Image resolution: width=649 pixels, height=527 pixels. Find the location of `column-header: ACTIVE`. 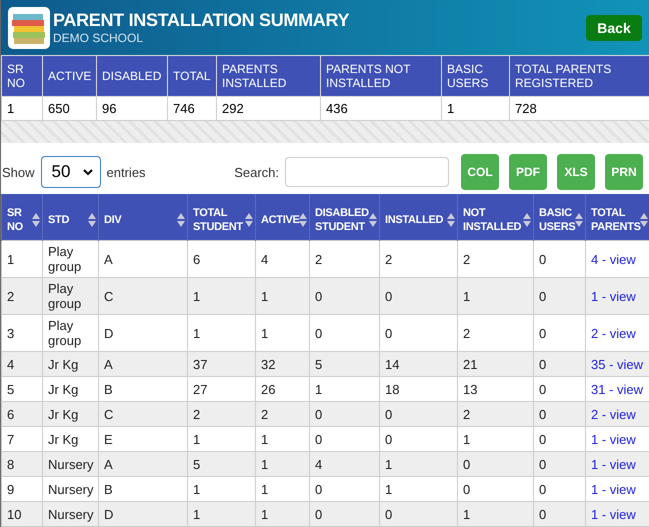

column-header: ACTIVE is located at coordinates (69, 76).